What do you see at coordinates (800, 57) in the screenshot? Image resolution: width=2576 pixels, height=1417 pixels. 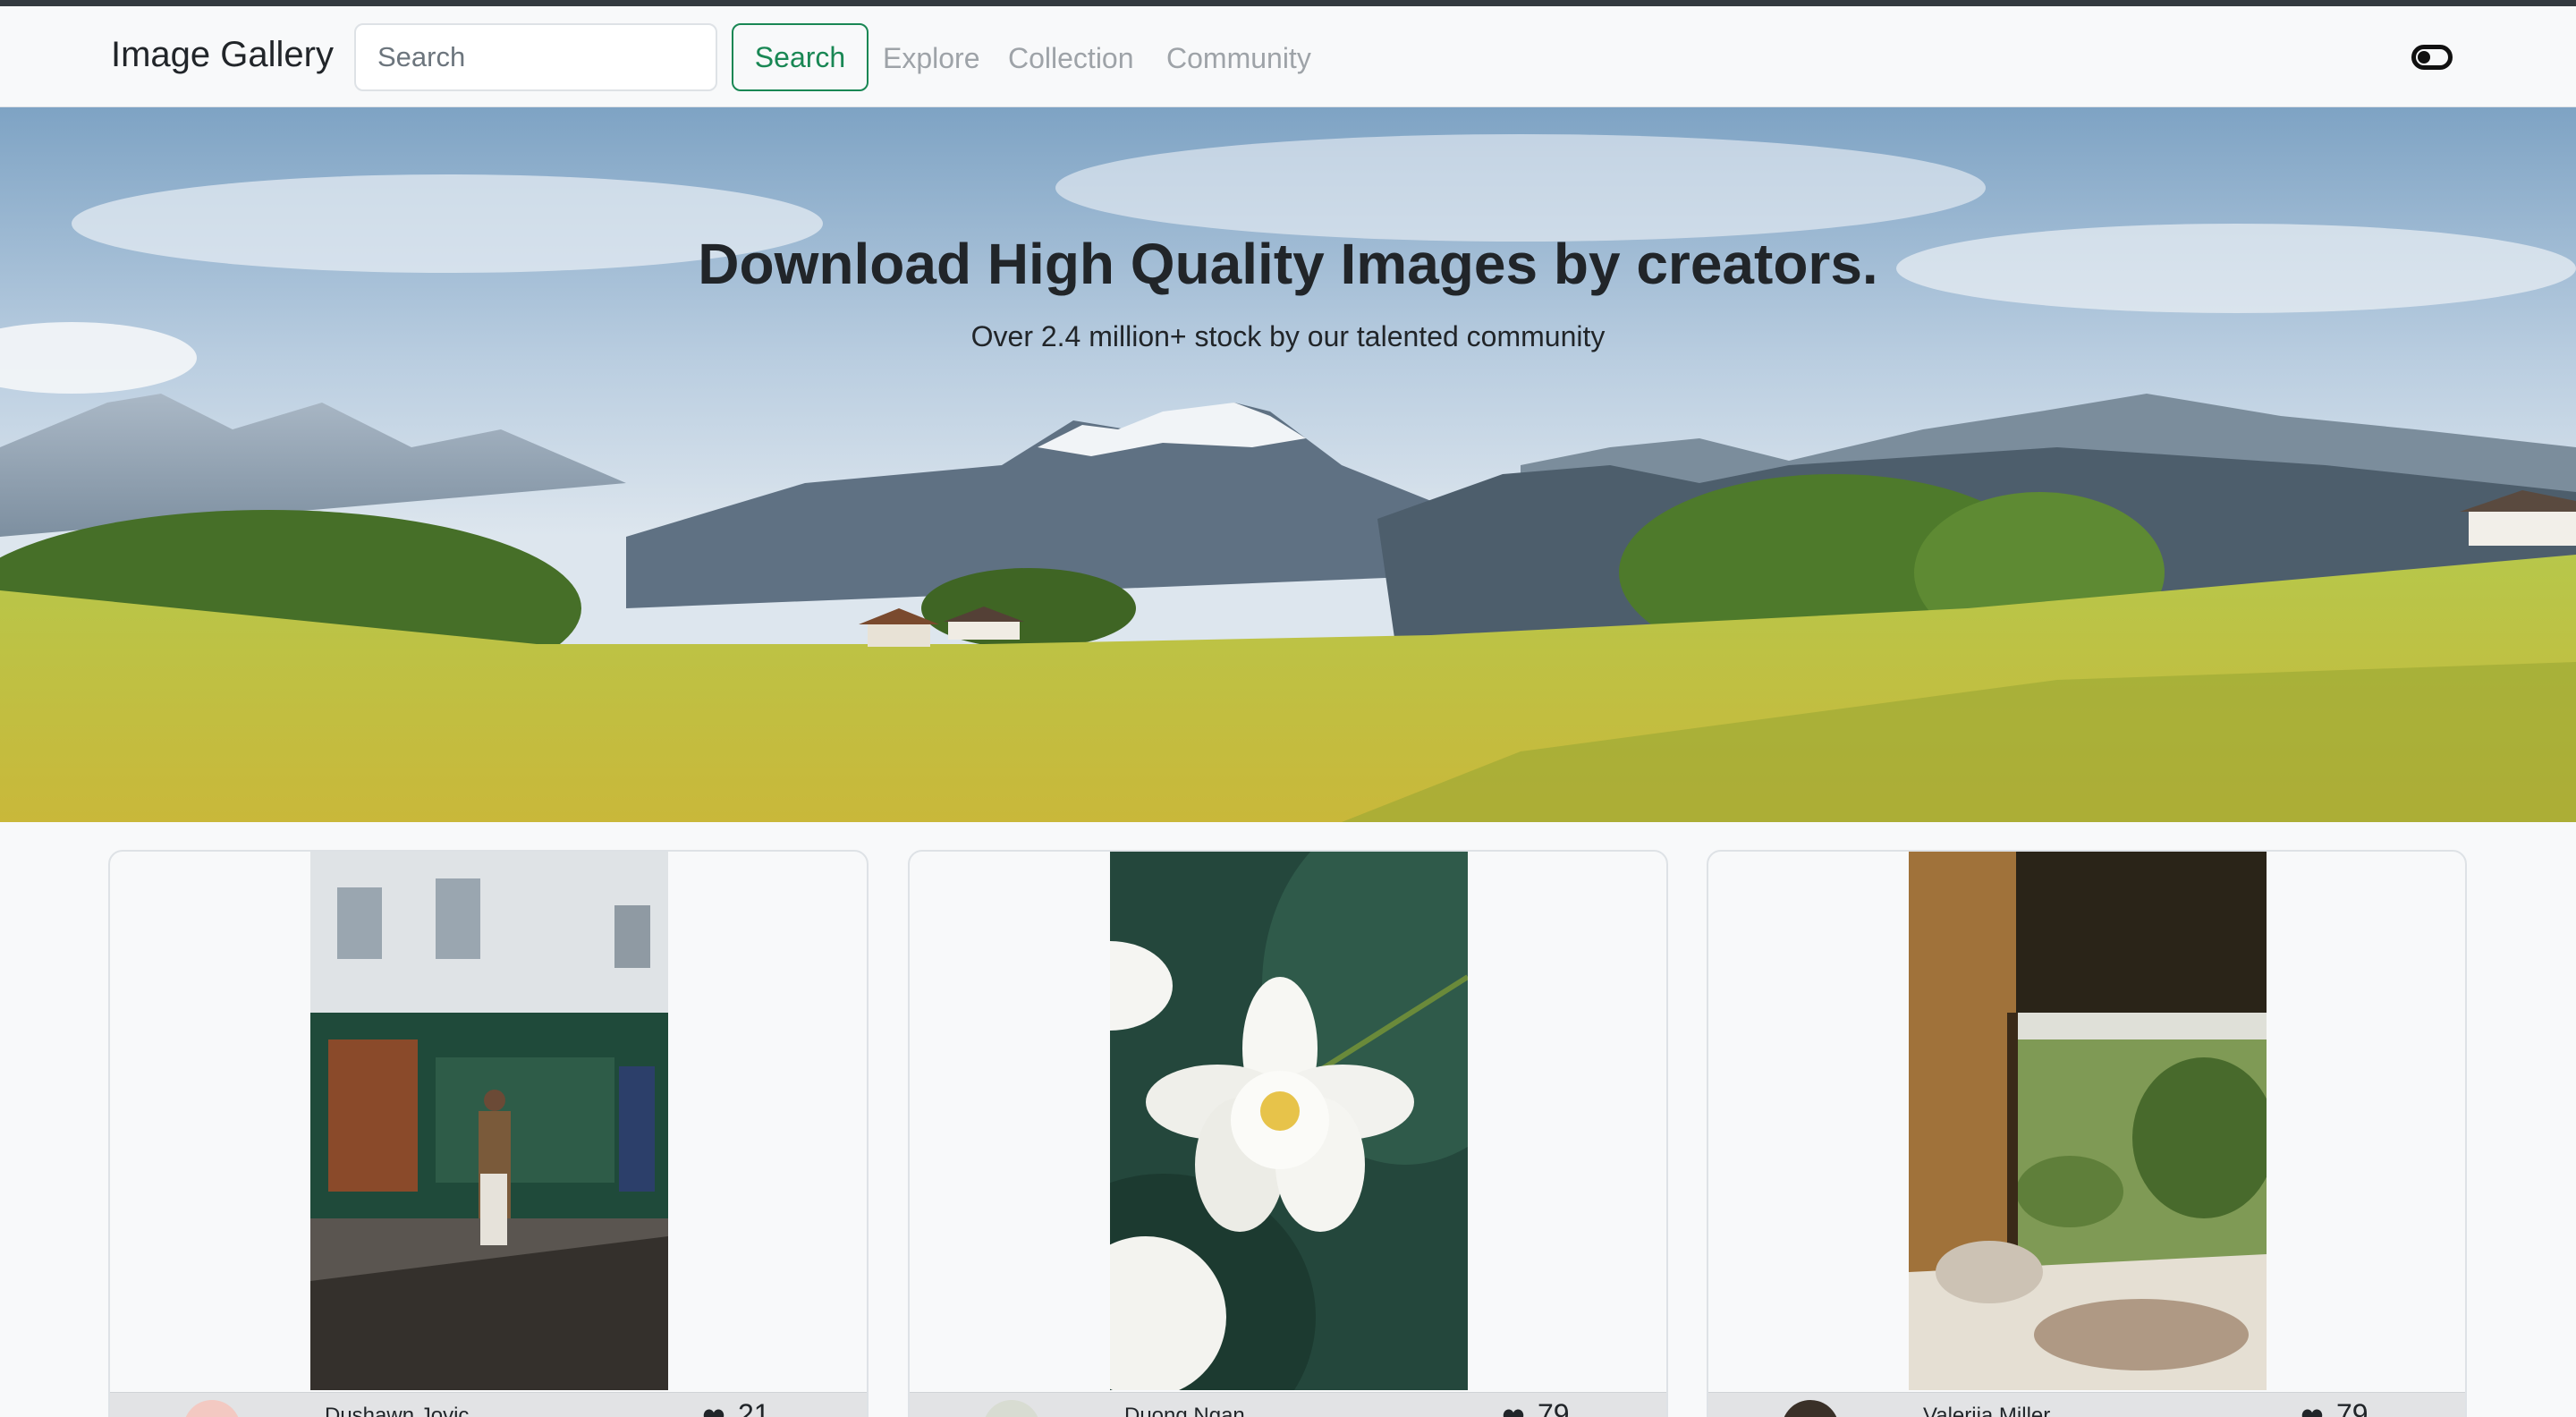 I see `search-button: Search` at bounding box center [800, 57].